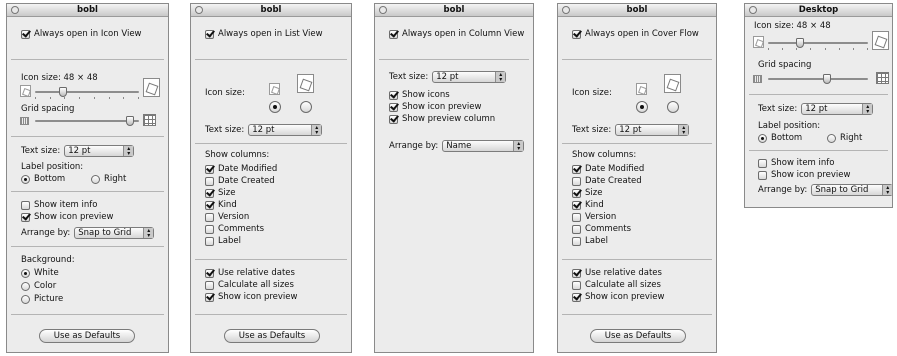  Describe the element at coordinates (248, 169) in the screenshot. I see `column-label: Date Modified` at that location.